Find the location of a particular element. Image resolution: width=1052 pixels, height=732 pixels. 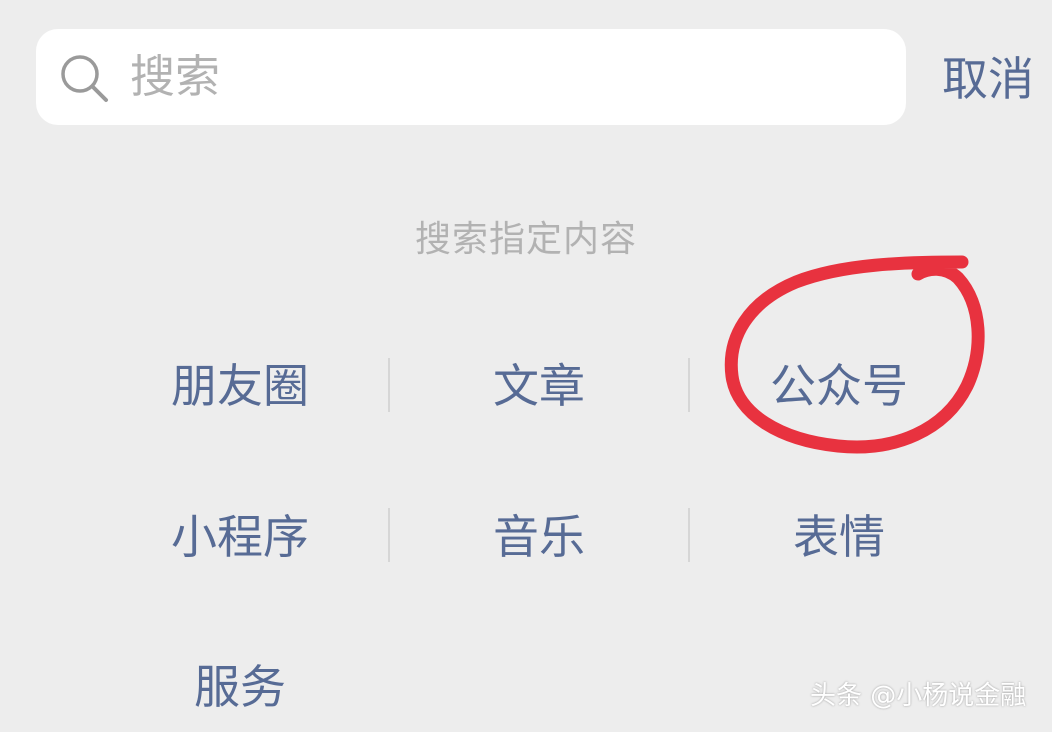

option-services: 服务 is located at coordinates (240, 687).